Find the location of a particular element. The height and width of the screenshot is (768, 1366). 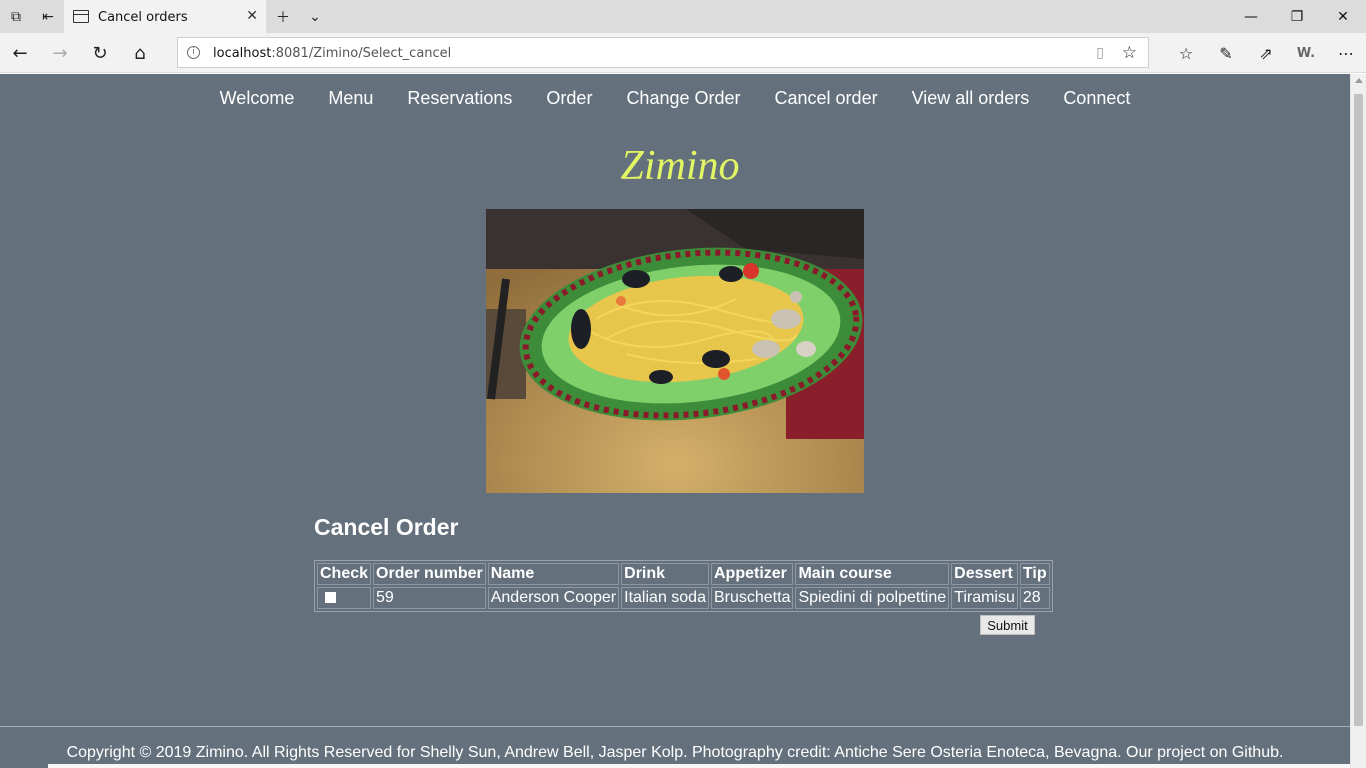

site-brand: Zimino is located at coordinates (680, 166).